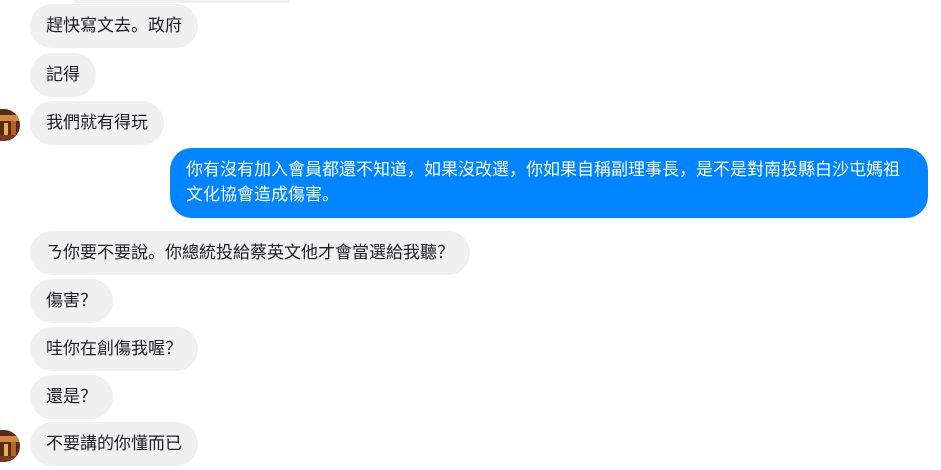 This screenshot has height=470, width=941. I want to click on incoming-message-bubble: ㄋ你要不要說。你總統投給蔡英文他才會當選給我聽？, so click(250, 253).